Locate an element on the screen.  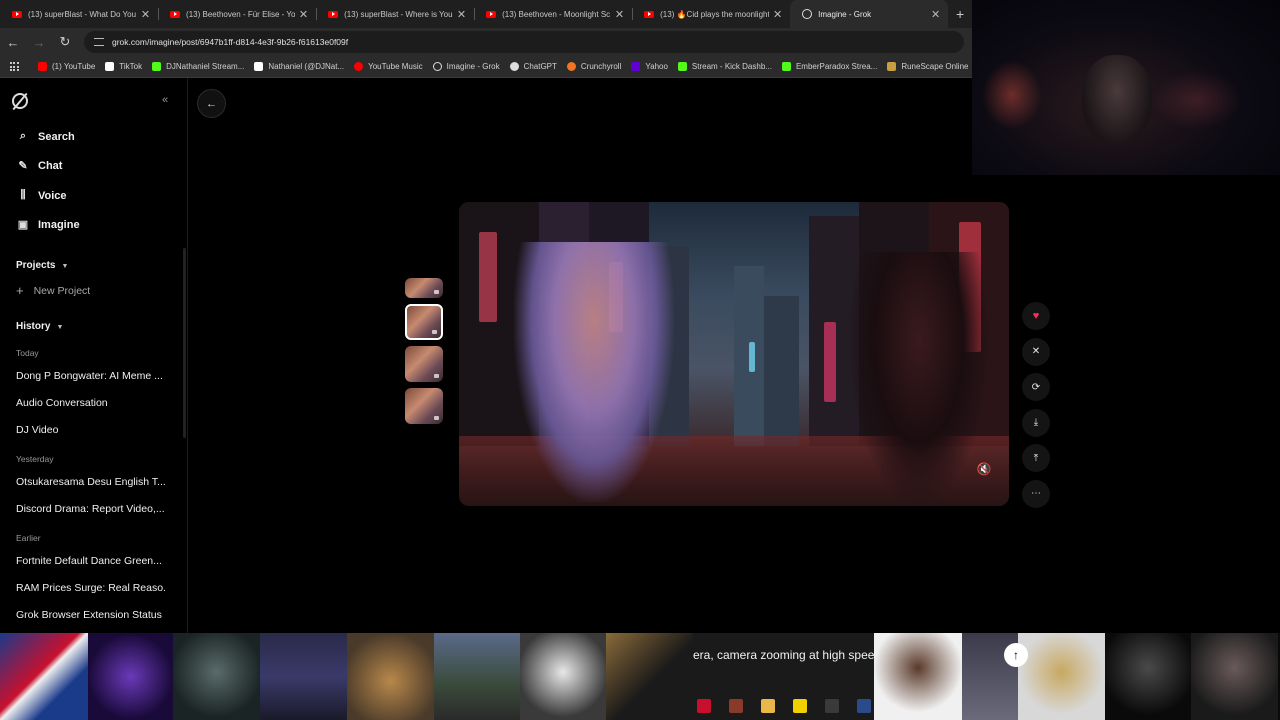
bookmark-item: Crunchyroll is located at coordinates (593, 66).